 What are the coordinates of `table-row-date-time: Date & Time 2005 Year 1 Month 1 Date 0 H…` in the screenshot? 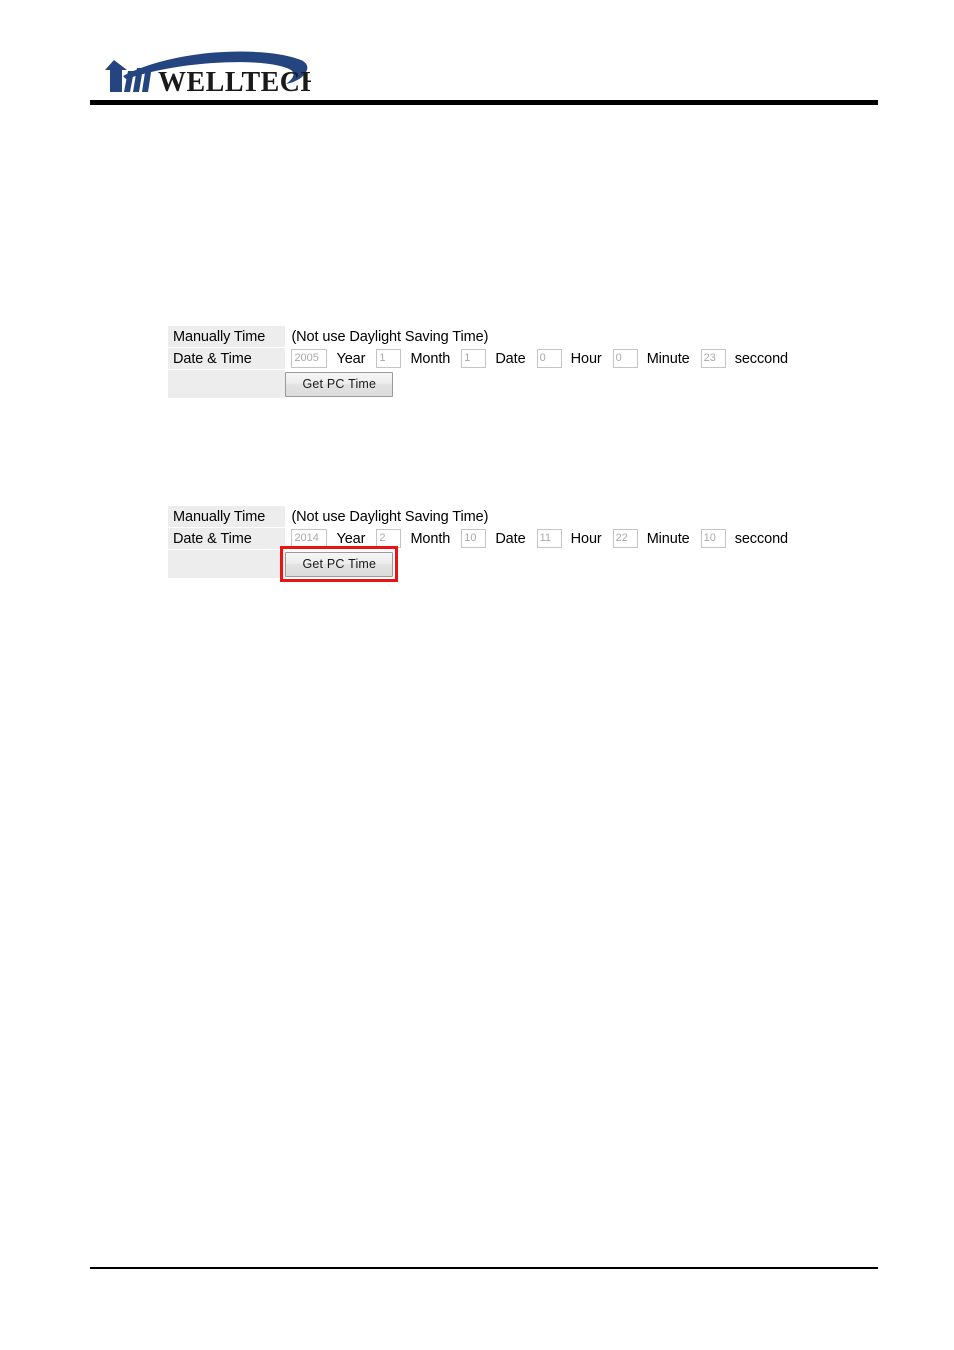 It's located at (478, 358).